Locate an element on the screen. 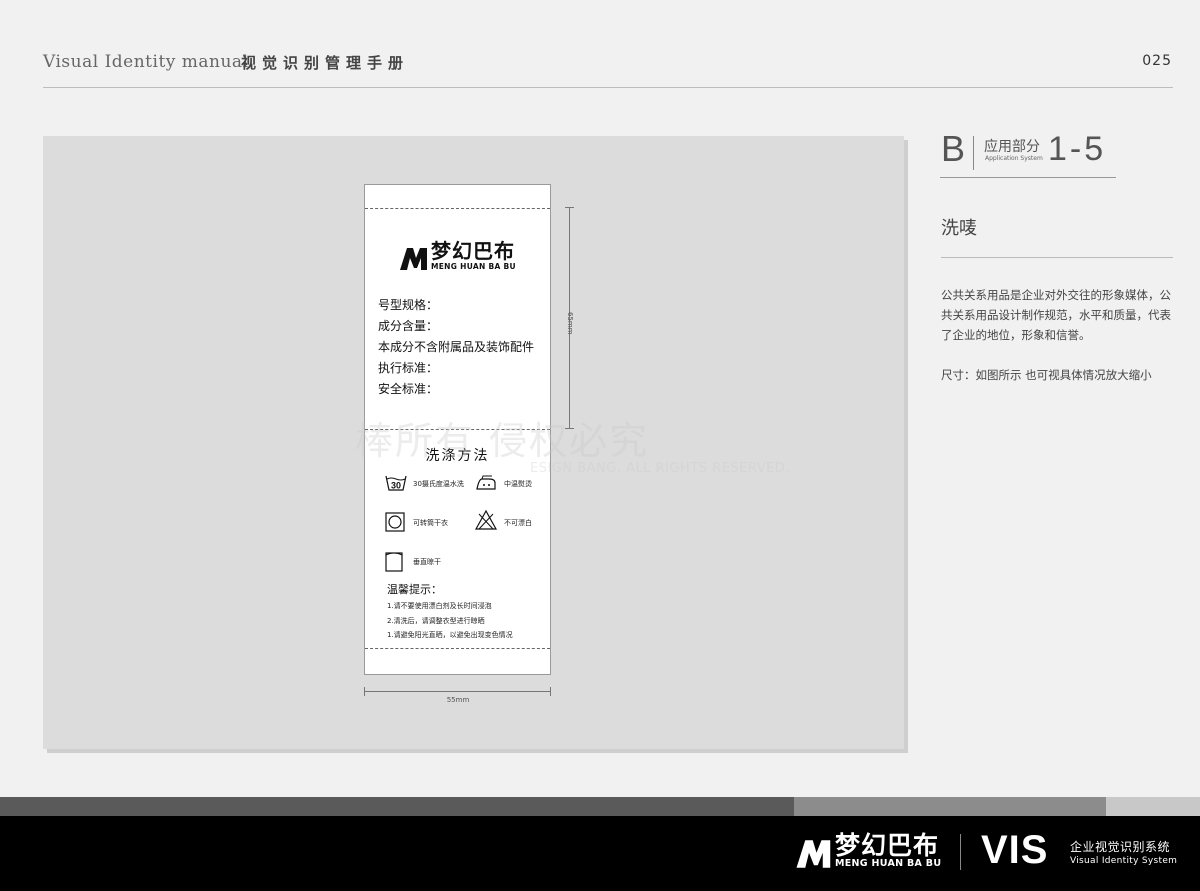  field-safety: 安全标准： is located at coordinates (408, 389).